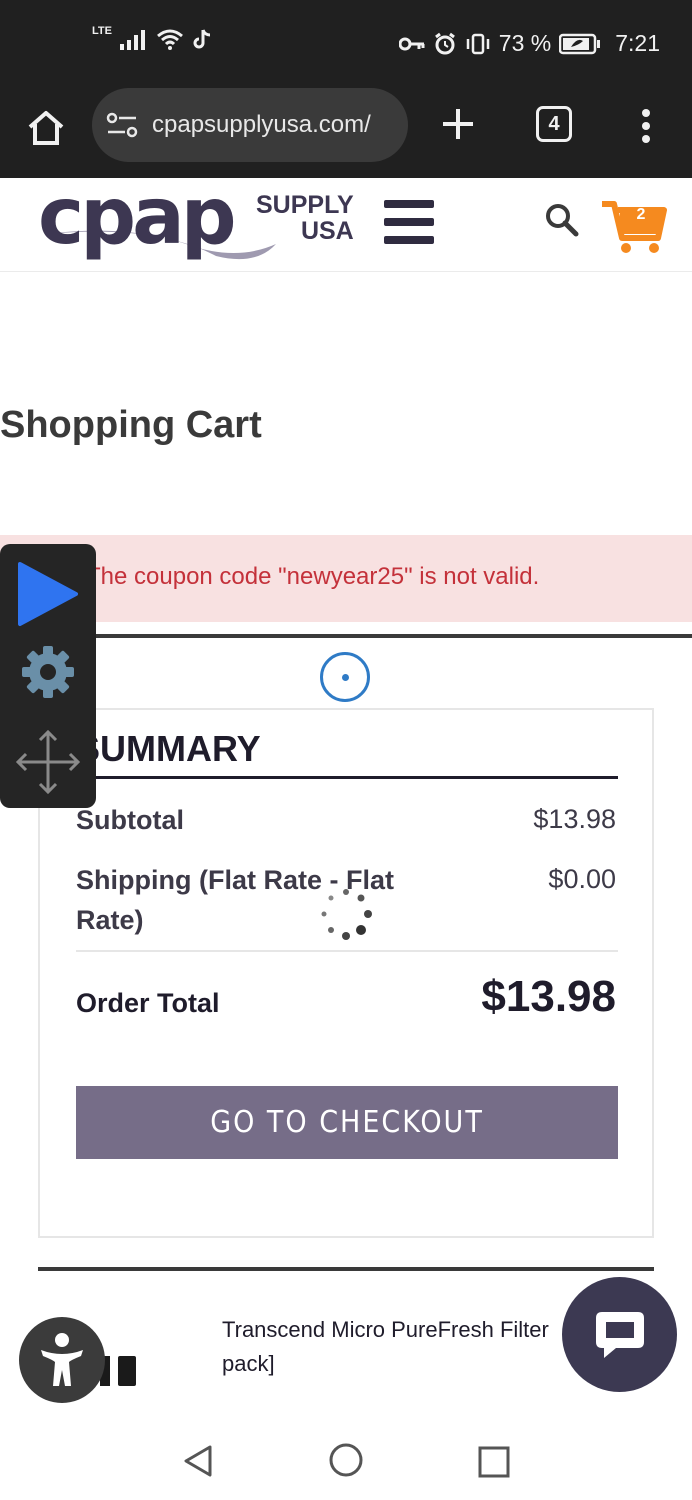 The image size is (692, 1500). Describe the element at coordinates (402, 1347) in the screenshot. I see `product-name-link: Transcend Micro PureFresh Filter pack]` at that location.